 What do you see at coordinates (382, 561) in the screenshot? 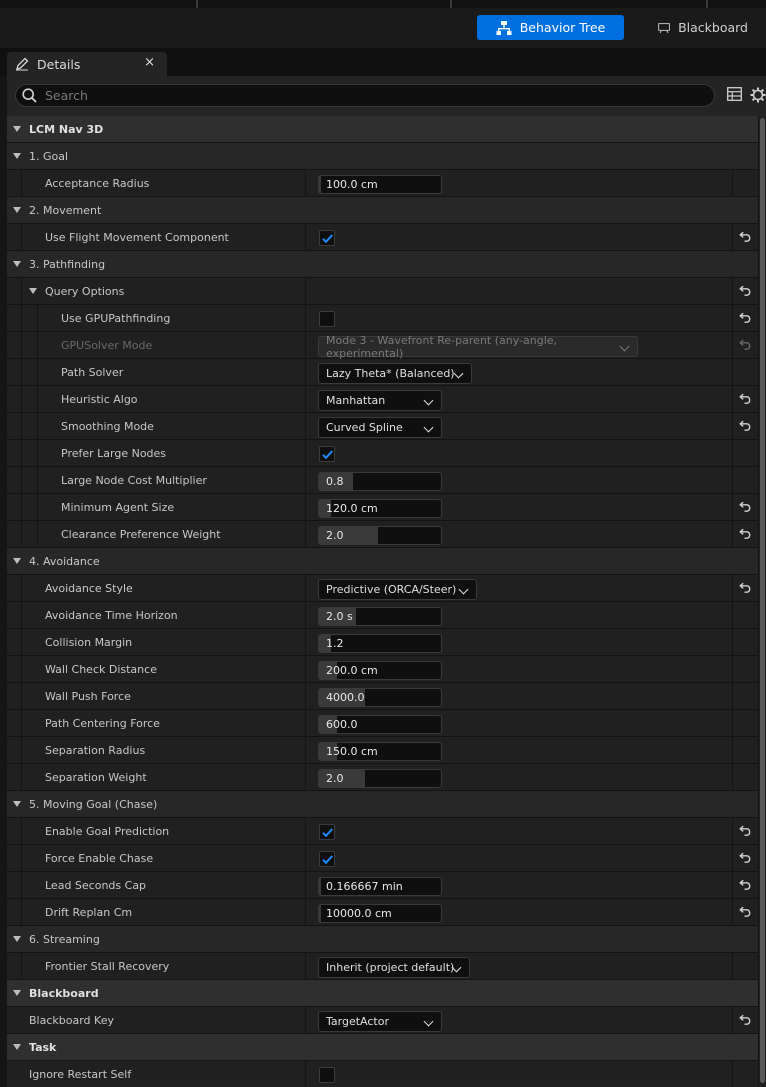
I see `category-header-4-avoidance: 4. Avoidance` at bounding box center [382, 561].